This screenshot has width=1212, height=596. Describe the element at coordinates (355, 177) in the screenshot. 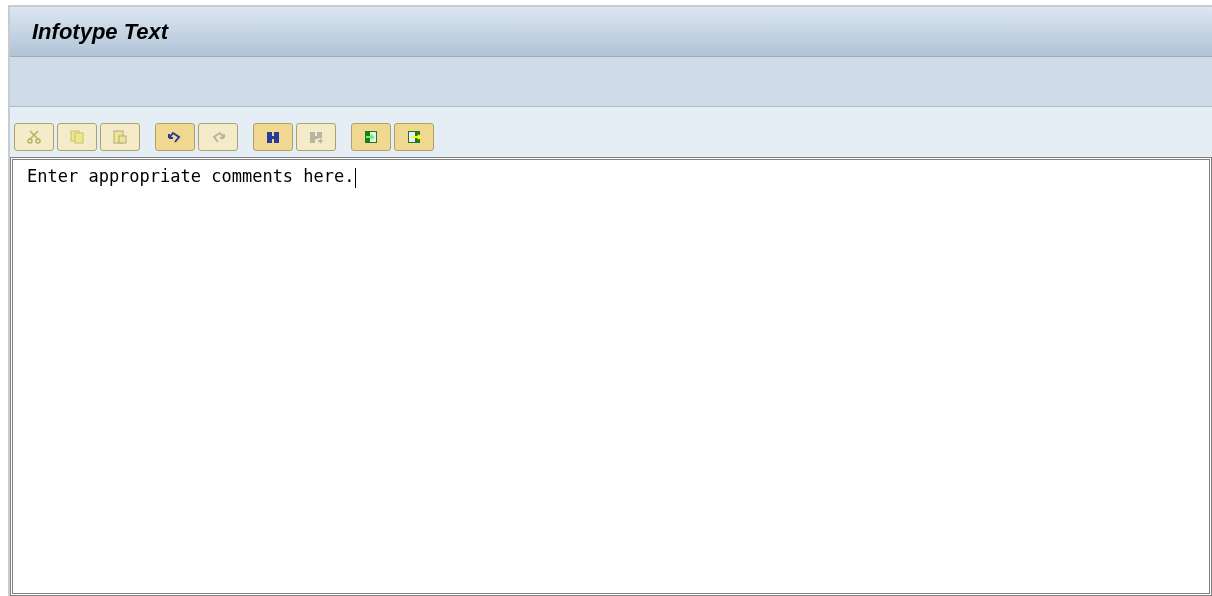

I see `text-cursor` at that location.